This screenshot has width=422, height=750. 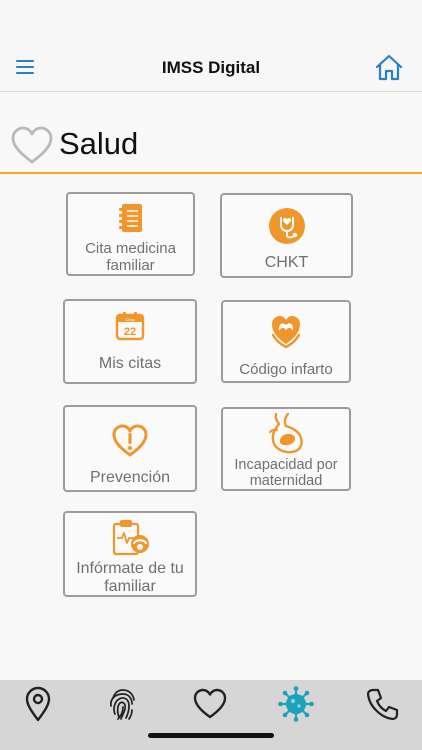 What do you see at coordinates (130, 540) in the screenshot?
I see `clipboard-doctor-icon` at bounding box center [130, 540].